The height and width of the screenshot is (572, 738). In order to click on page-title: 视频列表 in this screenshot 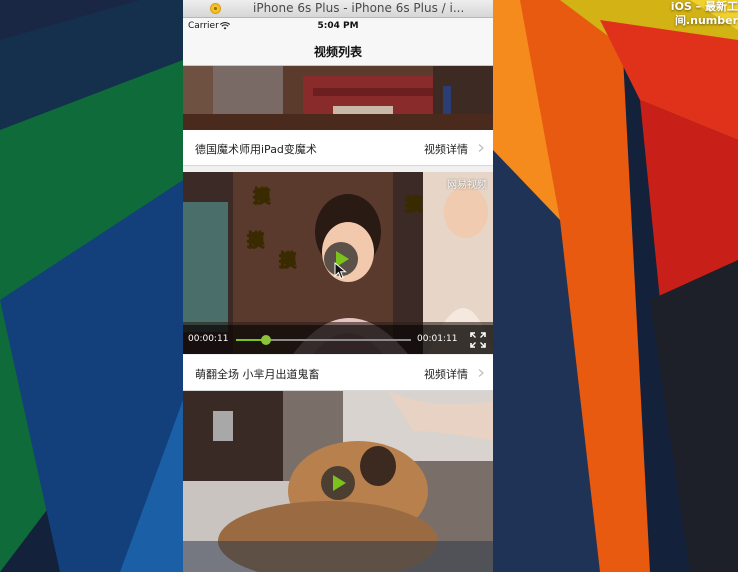, I will do `click(337, 52)`.